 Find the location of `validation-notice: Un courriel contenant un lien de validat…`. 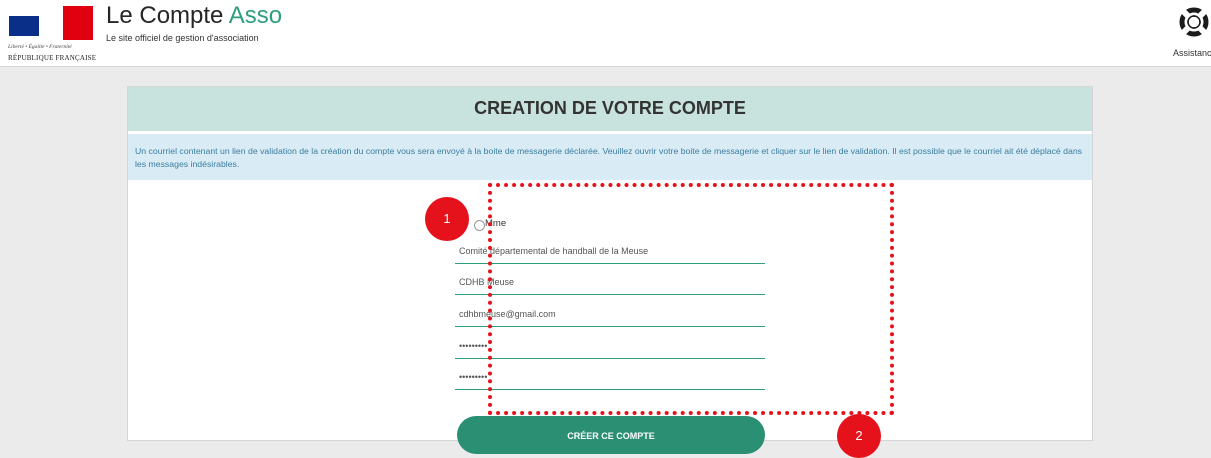

validation-notice: Un courriel contenant un lien de validat… is located at coordinates (610, 157).